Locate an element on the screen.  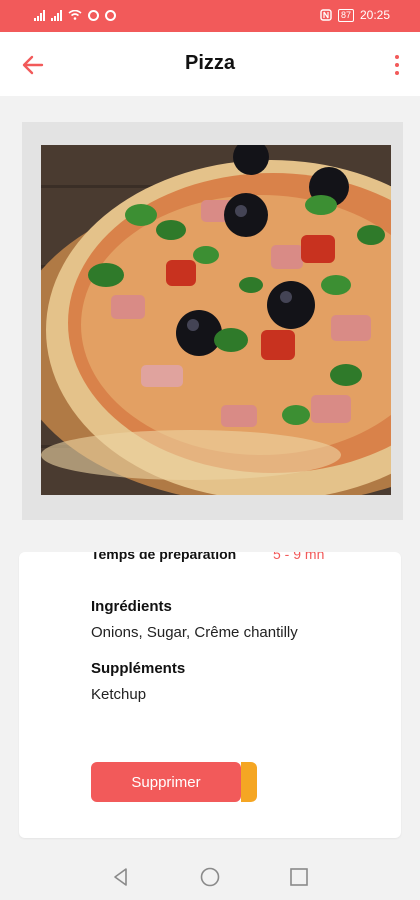
status-time: 20:25 is located at coordinates (374, 15).